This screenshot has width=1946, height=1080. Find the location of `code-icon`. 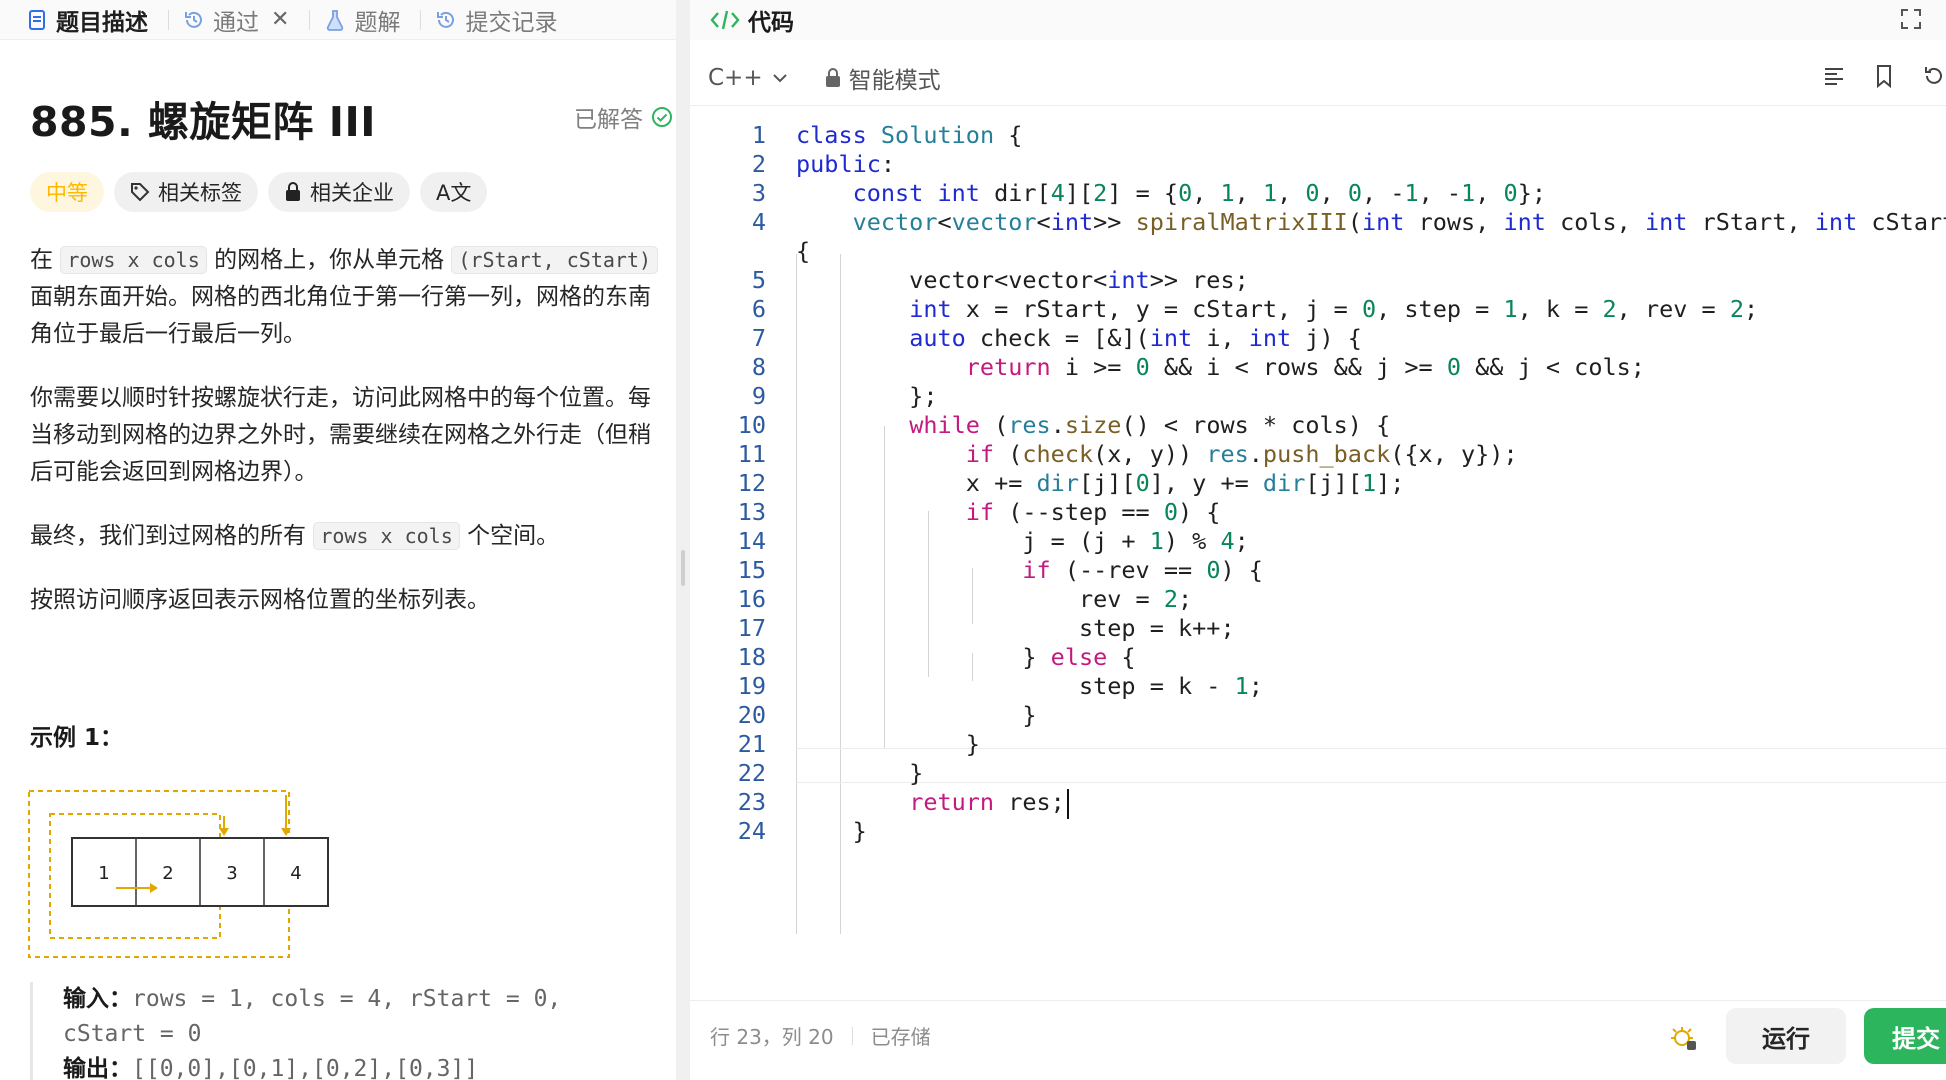

code-icon is located at coordinates (725, 20).